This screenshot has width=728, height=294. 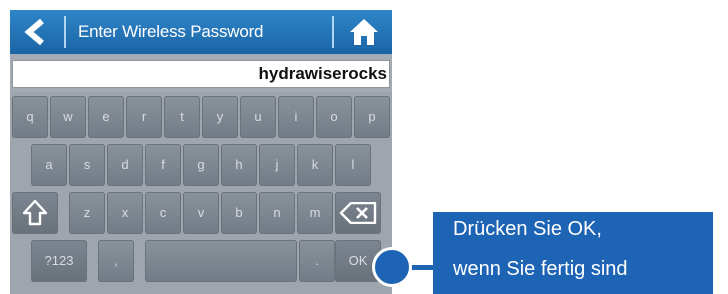 I want to click on callout-marker, so click(x=392, y=267).